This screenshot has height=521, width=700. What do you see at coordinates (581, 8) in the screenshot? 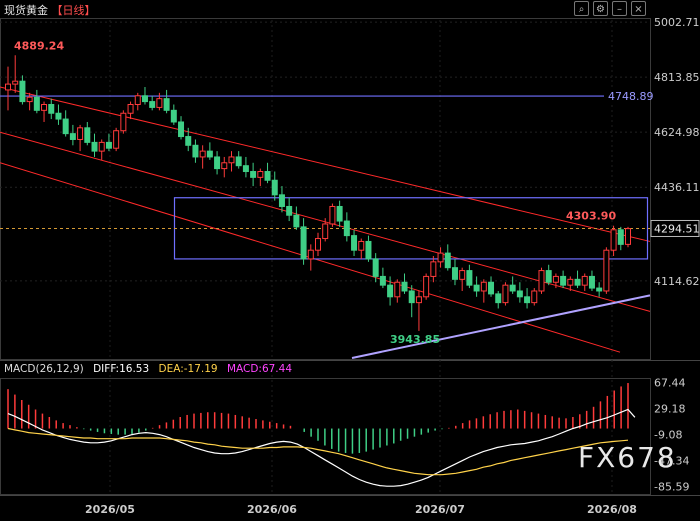
I see `search-icon: ⌕` at bounding box center [581, 8].